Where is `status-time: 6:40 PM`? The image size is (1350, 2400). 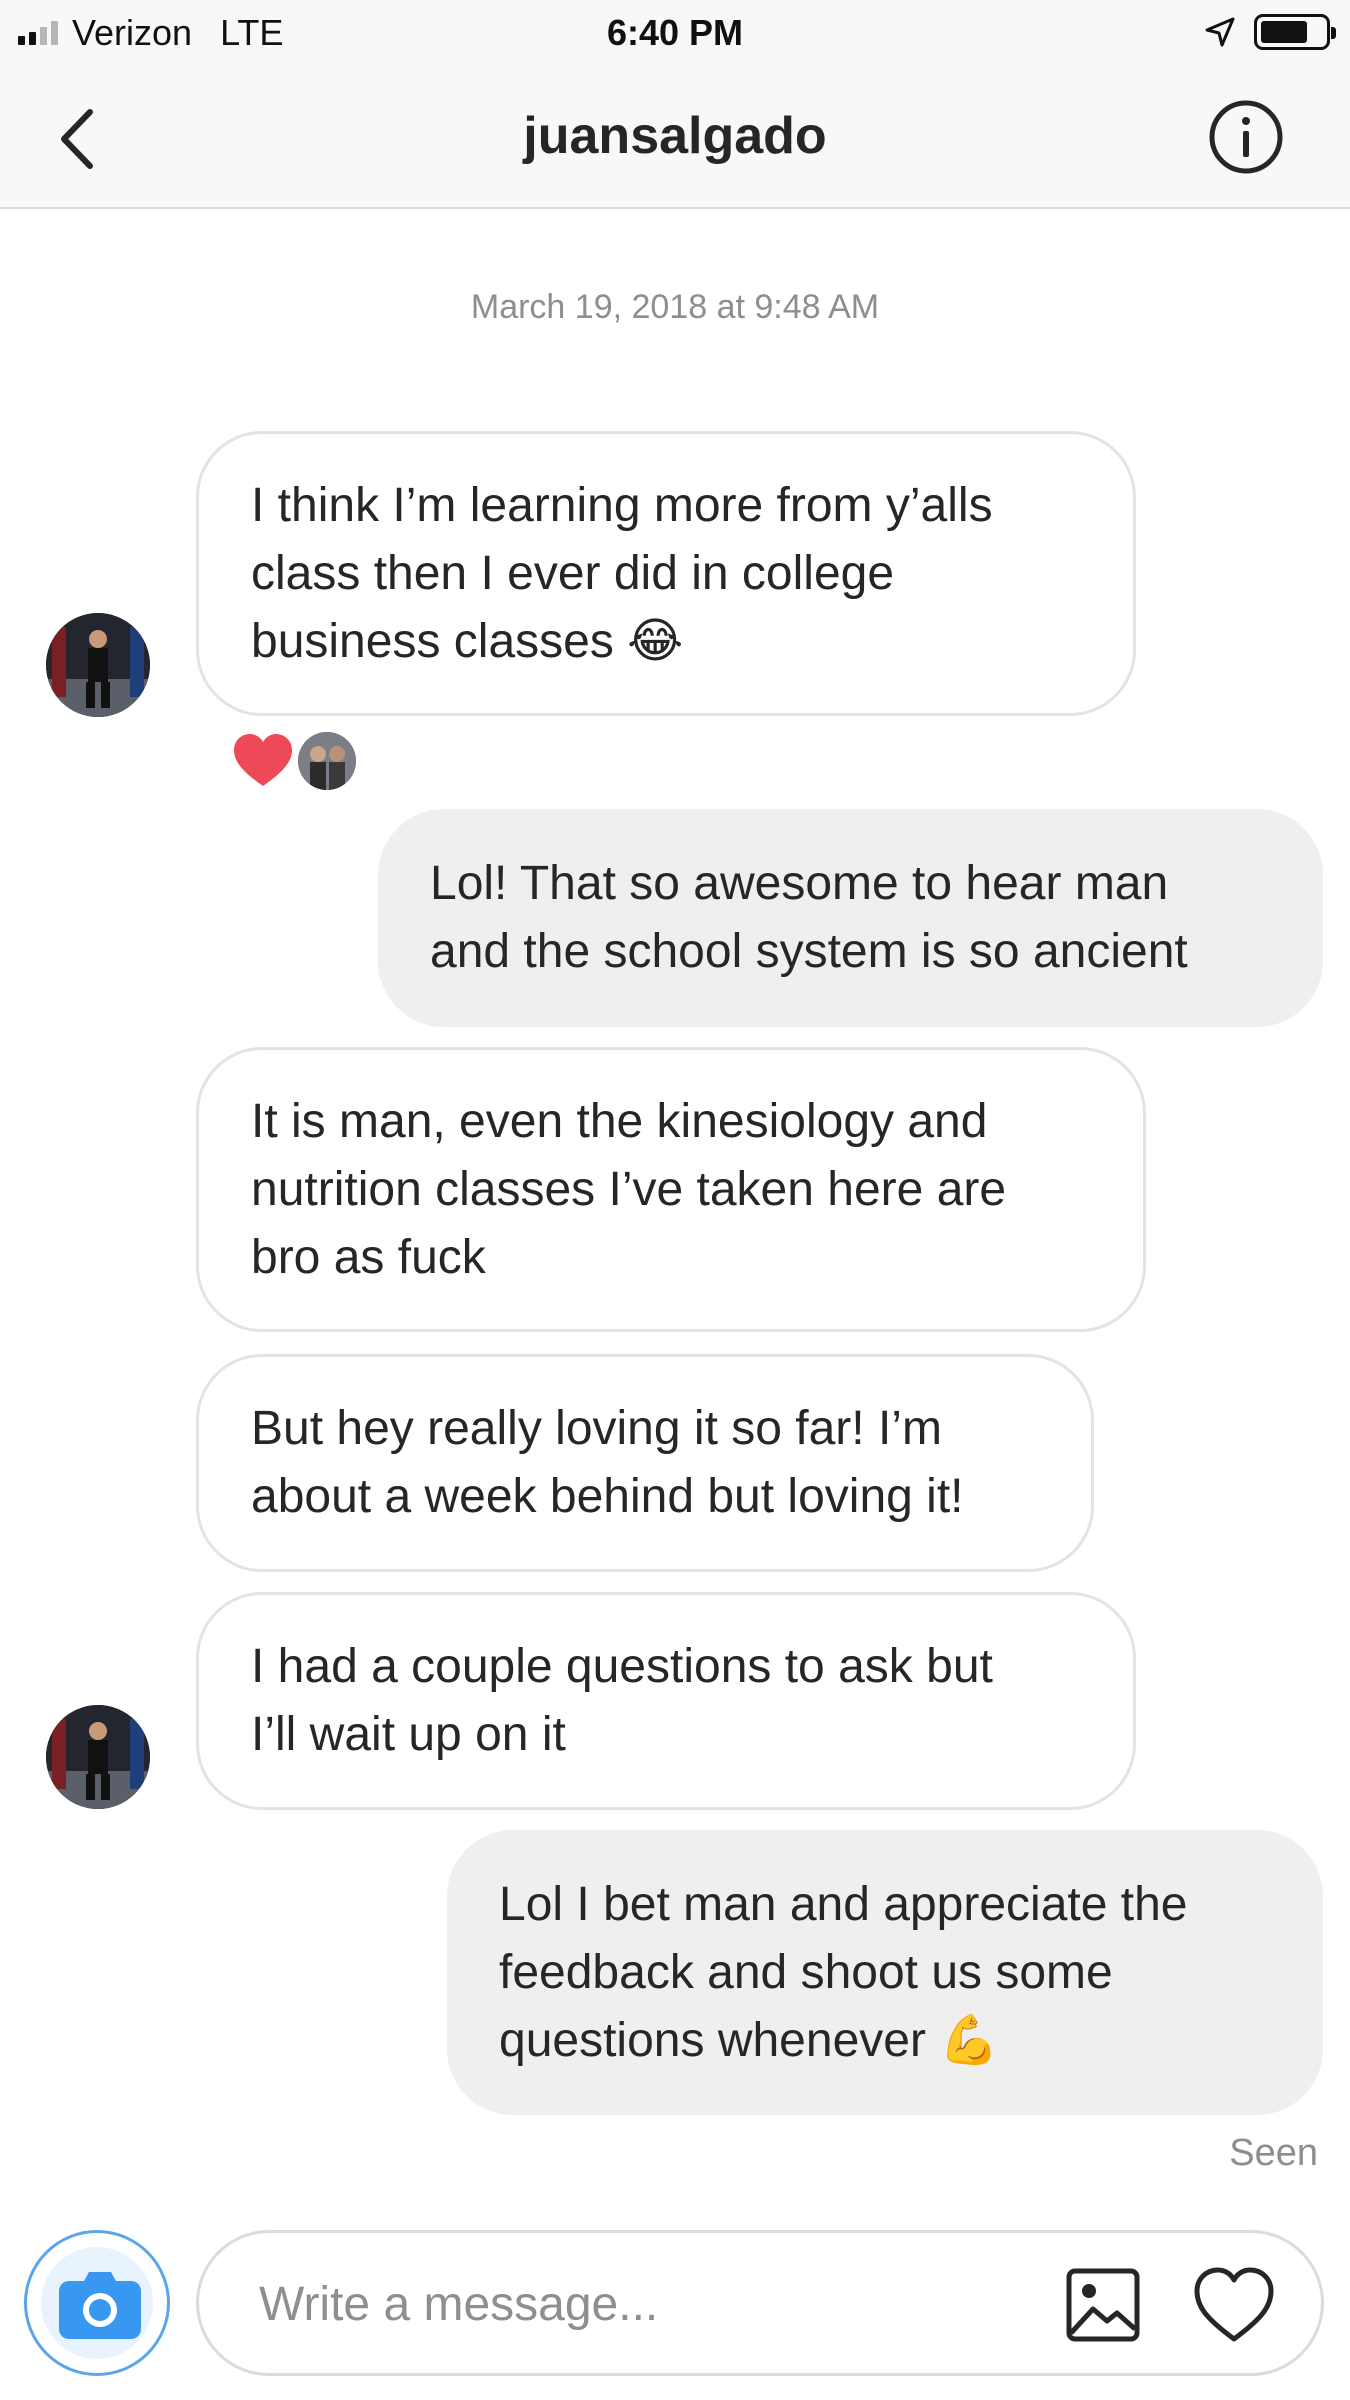
status-time: 6:40 PM is located at coordinates (675, 32).